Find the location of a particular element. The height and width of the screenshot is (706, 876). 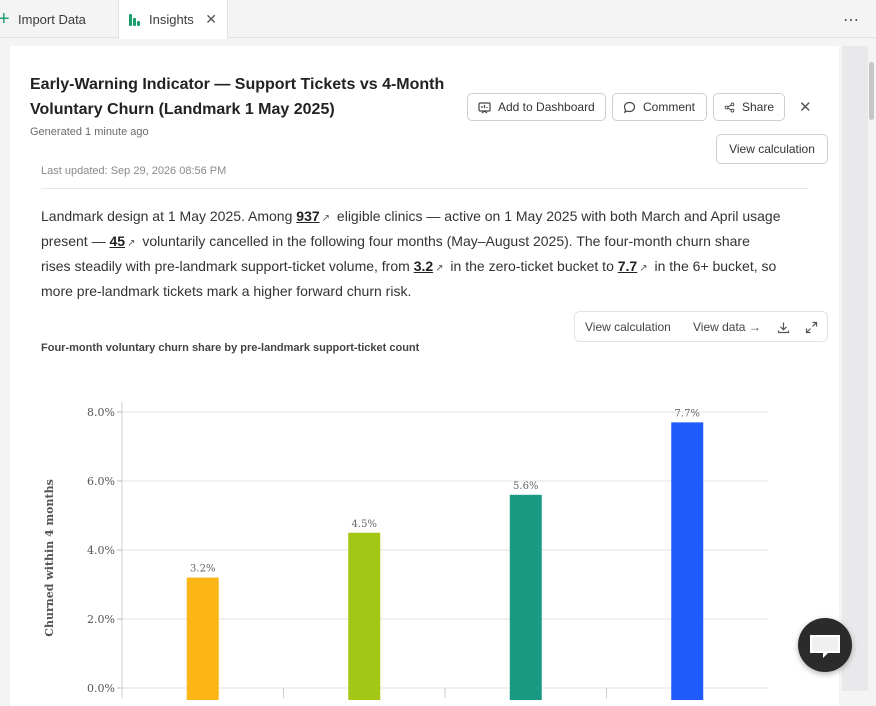

tab-import-data: + Import Data is located at coordinates (59, 19).